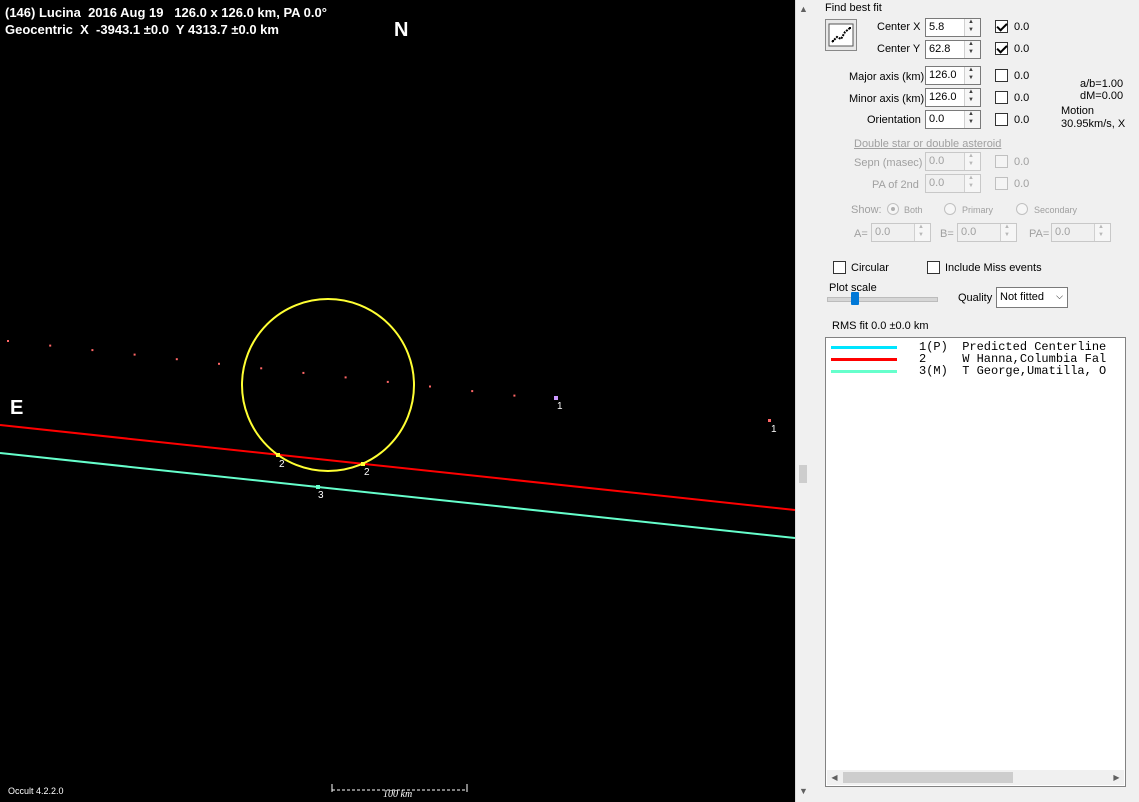 This screenshot has width=1139, height=802. What do you see at coordinates (1102, 84) in the screenshot?
I see `ab-ratio: a/b=1.00` at bounding box center [1102, 84].